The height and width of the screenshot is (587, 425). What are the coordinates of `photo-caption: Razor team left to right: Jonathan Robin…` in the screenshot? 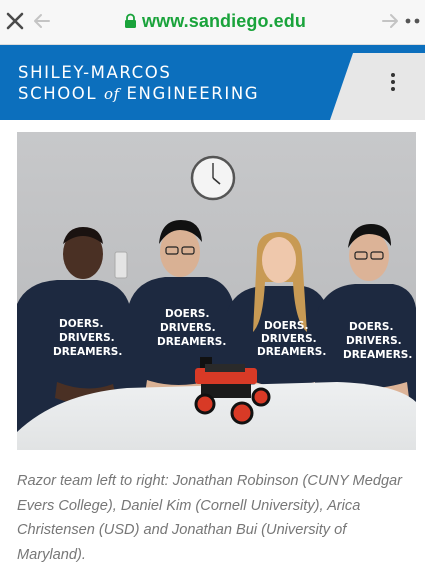 It's located at (210, 518).